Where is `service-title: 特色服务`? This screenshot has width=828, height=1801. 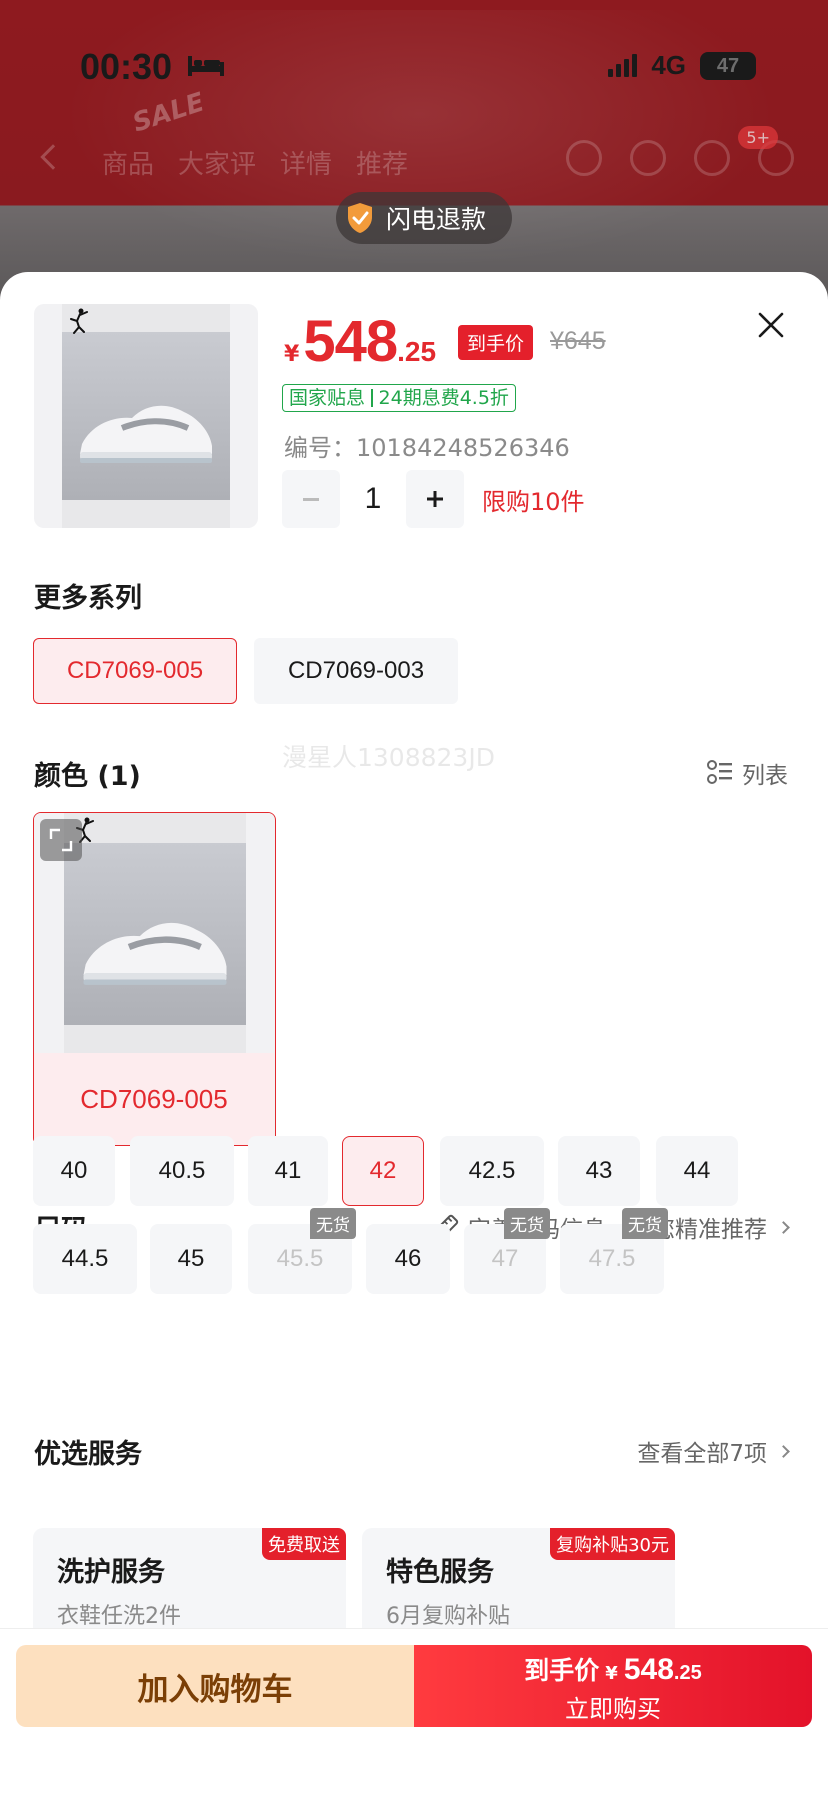
service-title: 特色服务 is located at coordinates (440, 1572).